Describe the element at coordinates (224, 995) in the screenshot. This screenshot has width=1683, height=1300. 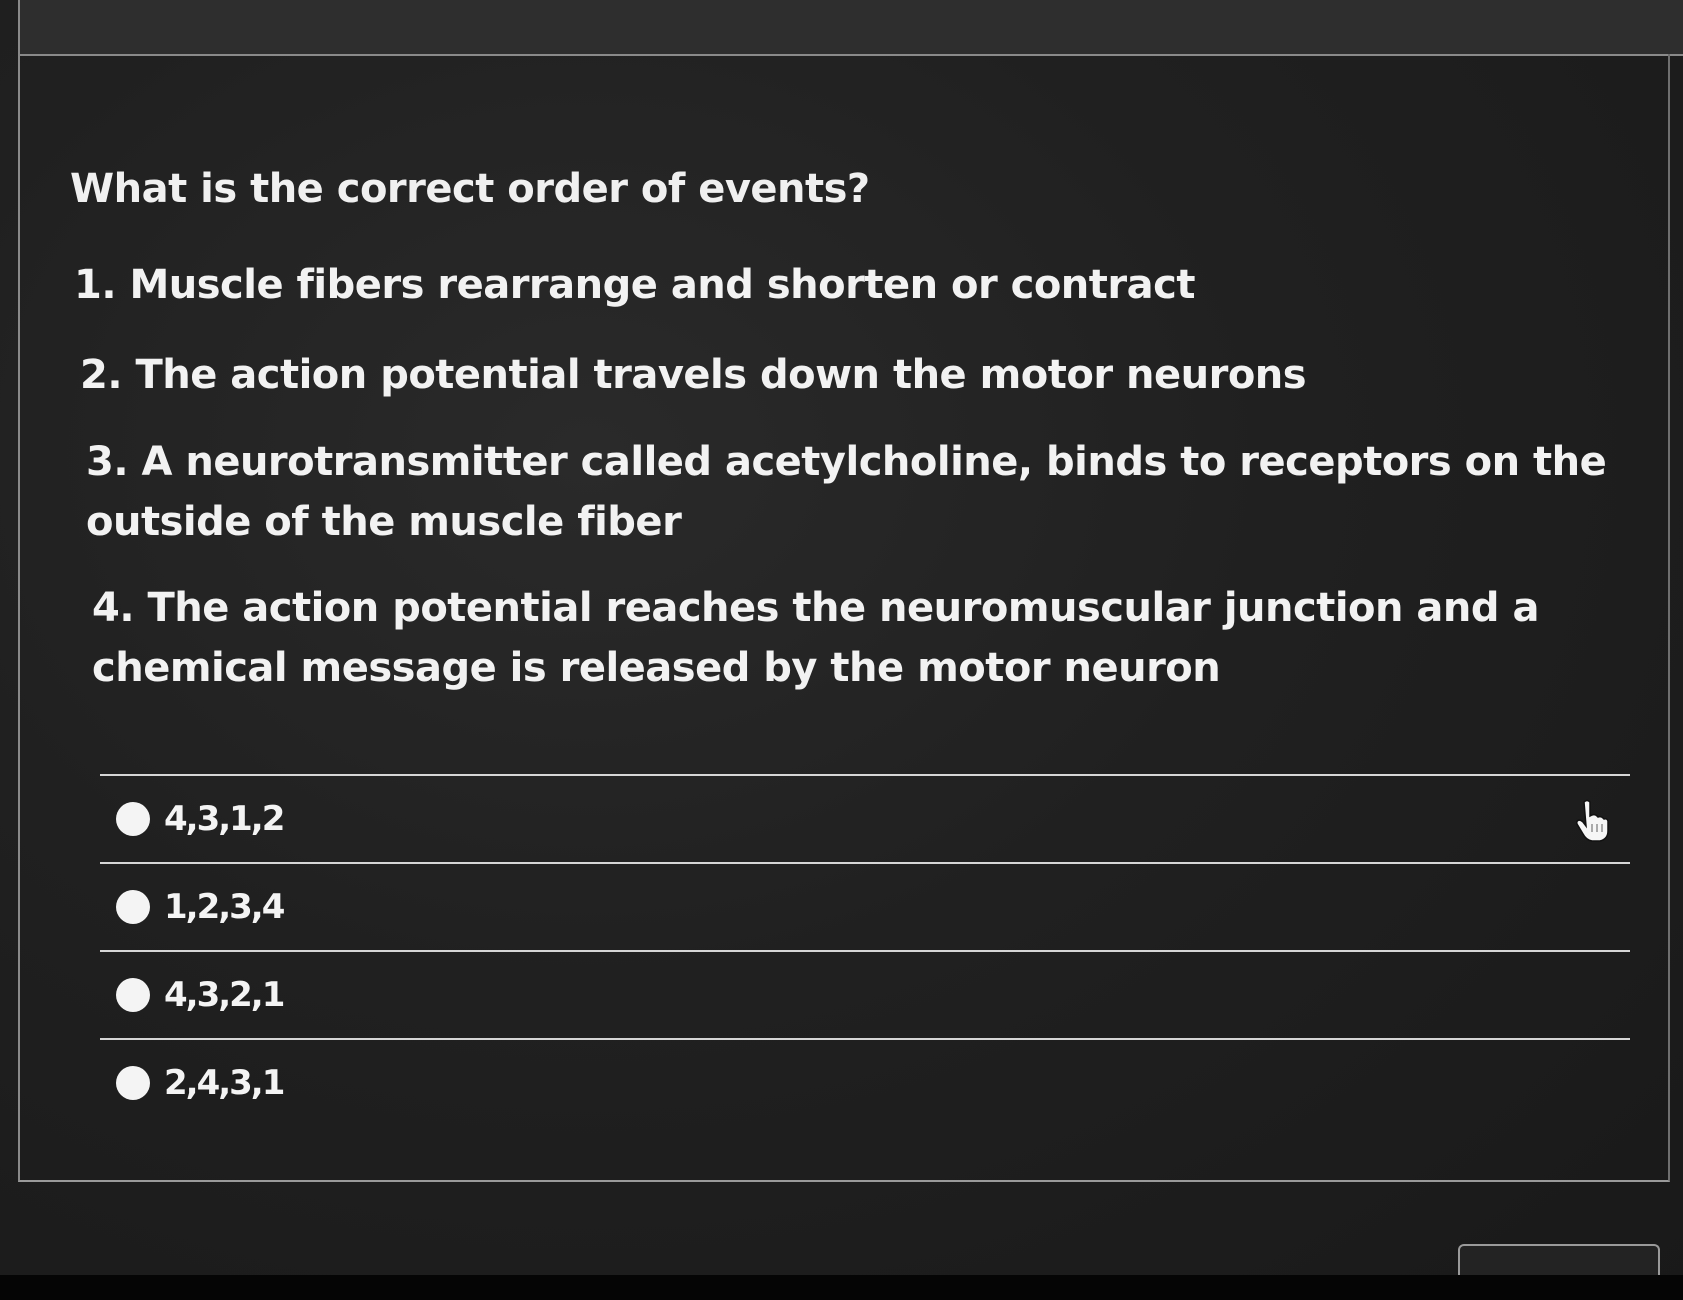
I see `option-label: 4,3,2,1` at that location.